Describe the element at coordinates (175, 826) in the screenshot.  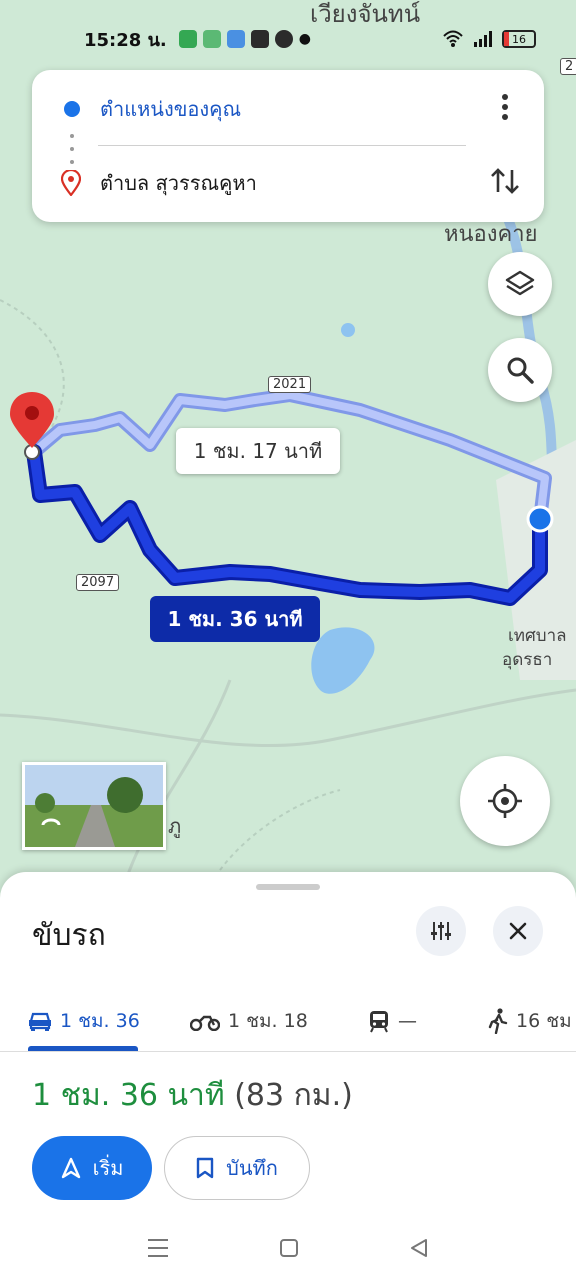
I see `map-label-phu: ภู` at that location.